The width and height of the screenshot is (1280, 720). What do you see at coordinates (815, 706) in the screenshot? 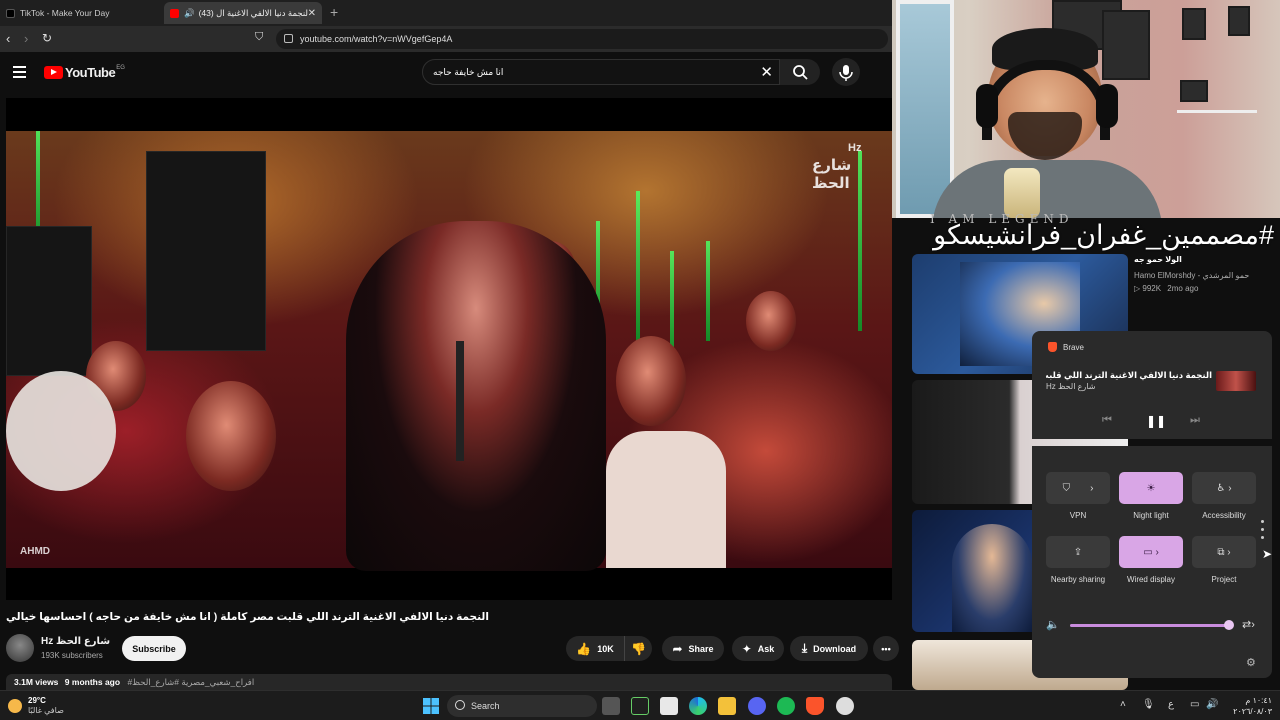
I see `brave-icon` at bounding box center [815, 706].